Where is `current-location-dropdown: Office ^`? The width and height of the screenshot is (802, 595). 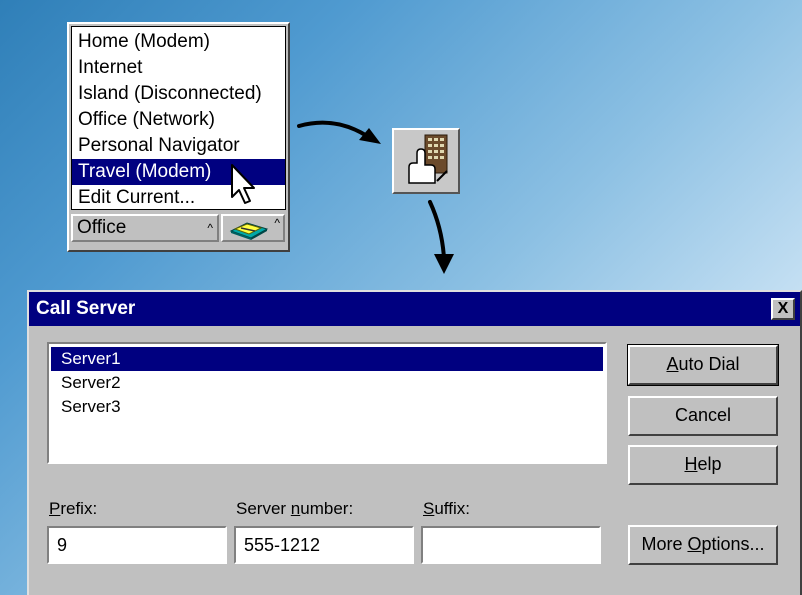
current-location-dropdown: Office ^ is located at coordinates (145, 228).